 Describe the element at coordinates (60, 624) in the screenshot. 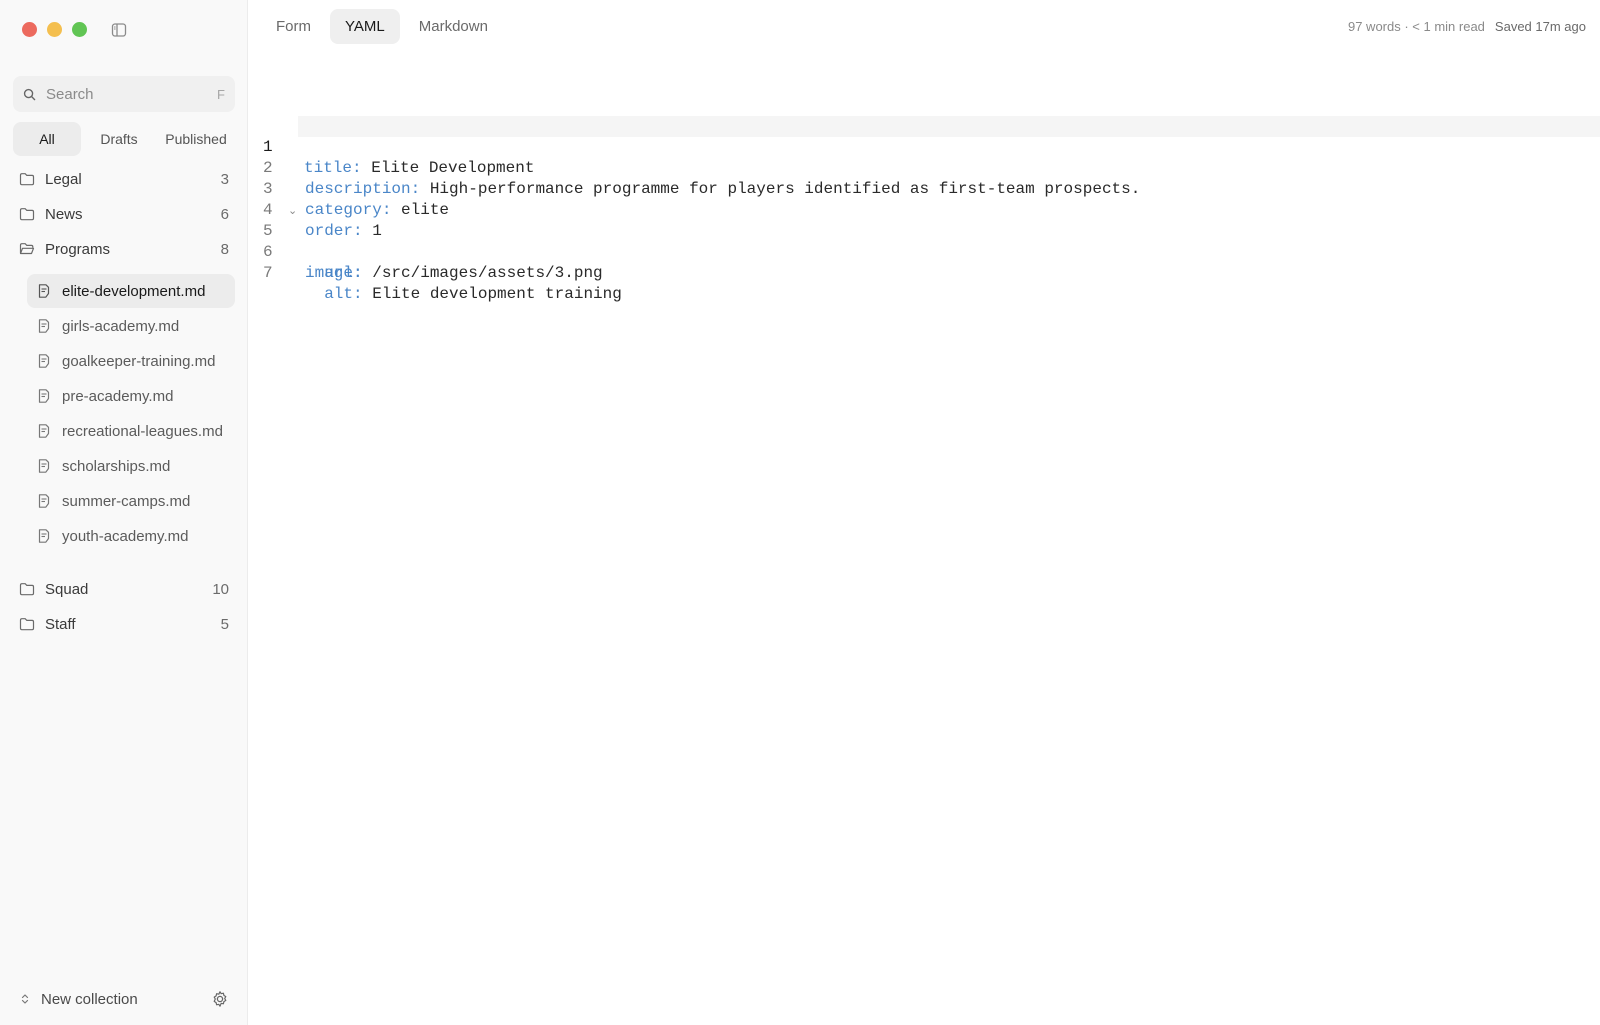

I see `collection-label: Staff` at that location.